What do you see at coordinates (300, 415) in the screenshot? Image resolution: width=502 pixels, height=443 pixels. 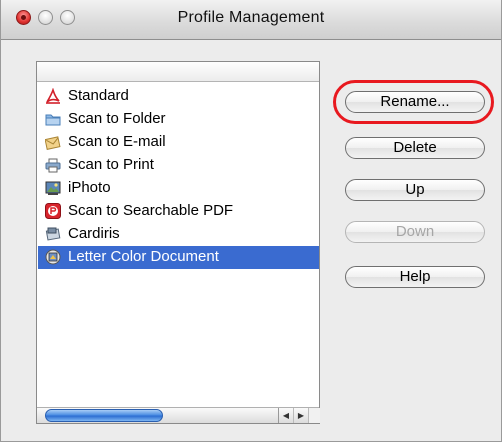 I see `scroll-right-arrow-icon: ▶` at bounding box center [300, 415].